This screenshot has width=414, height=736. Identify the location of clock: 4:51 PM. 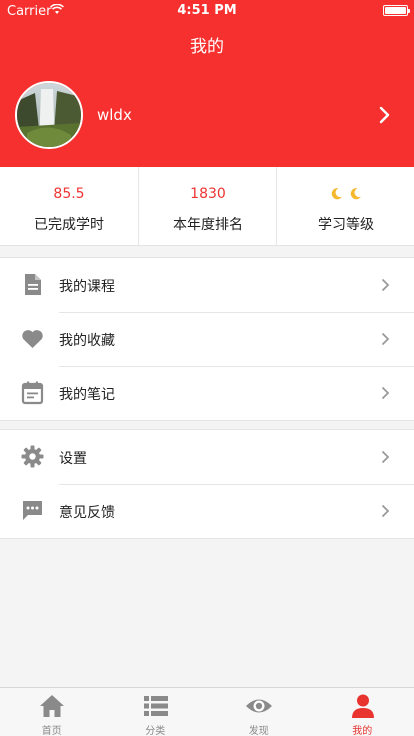
(207, 10).